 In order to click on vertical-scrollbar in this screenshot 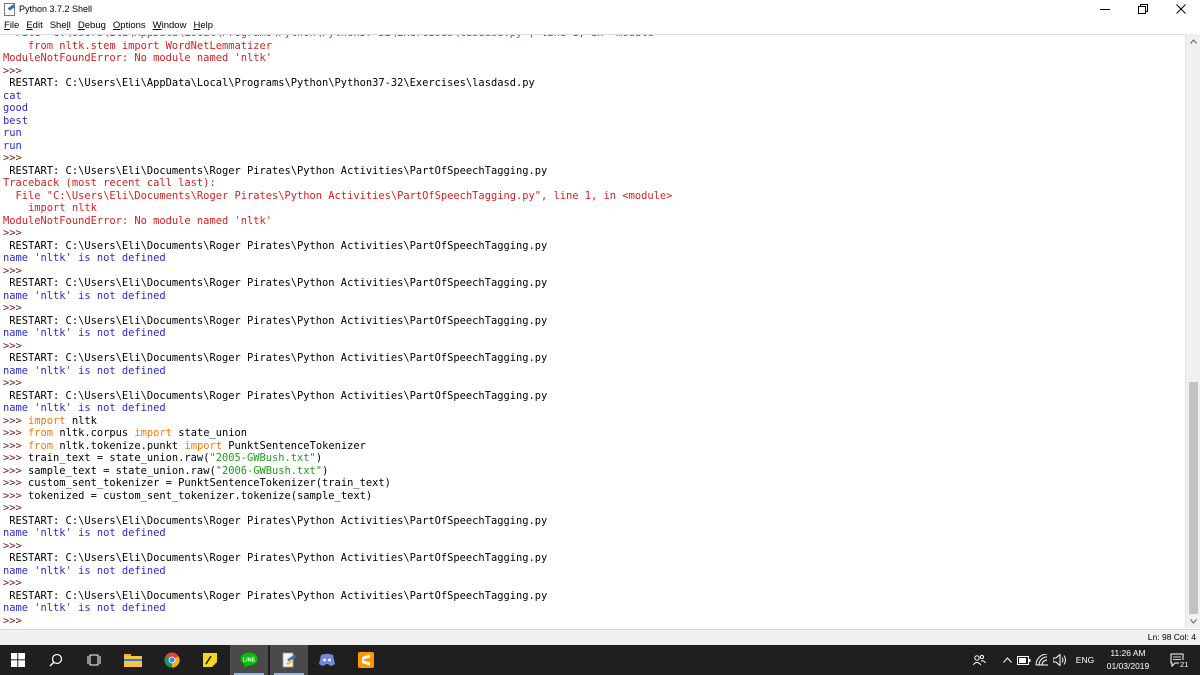, I will do `click(1192, 331)`.